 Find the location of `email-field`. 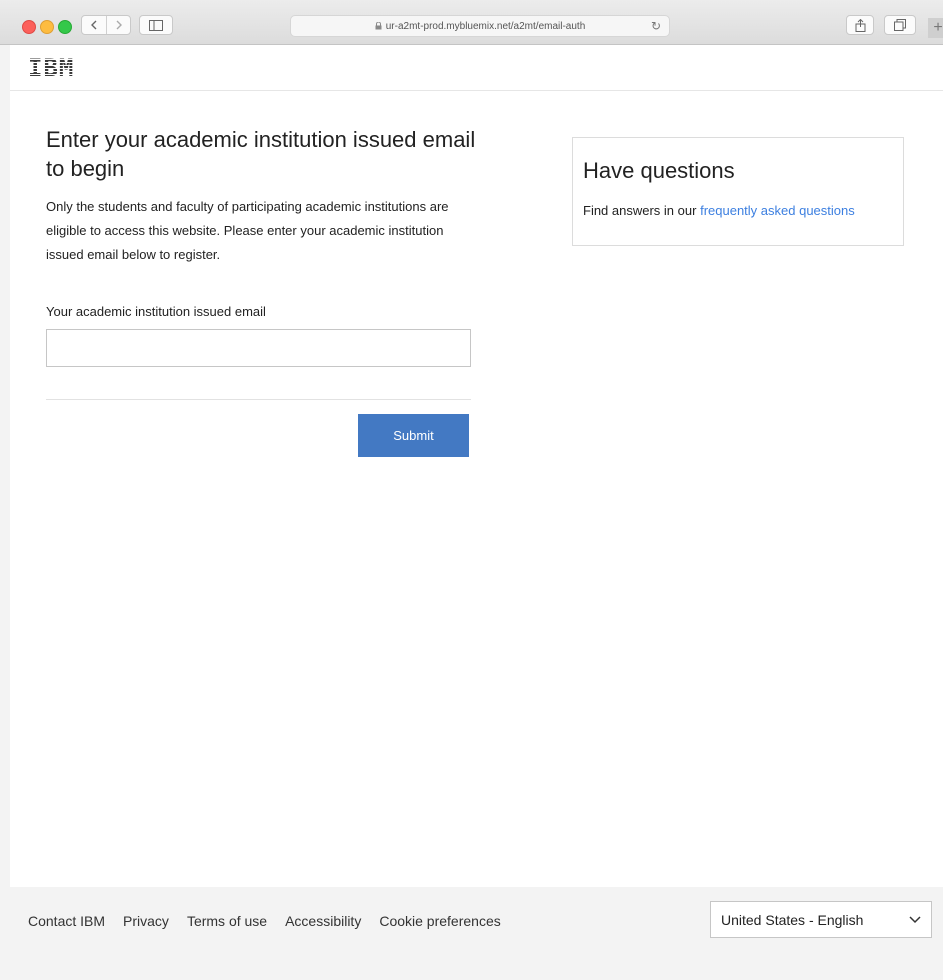

email-field is located at coordinates (258, 348).